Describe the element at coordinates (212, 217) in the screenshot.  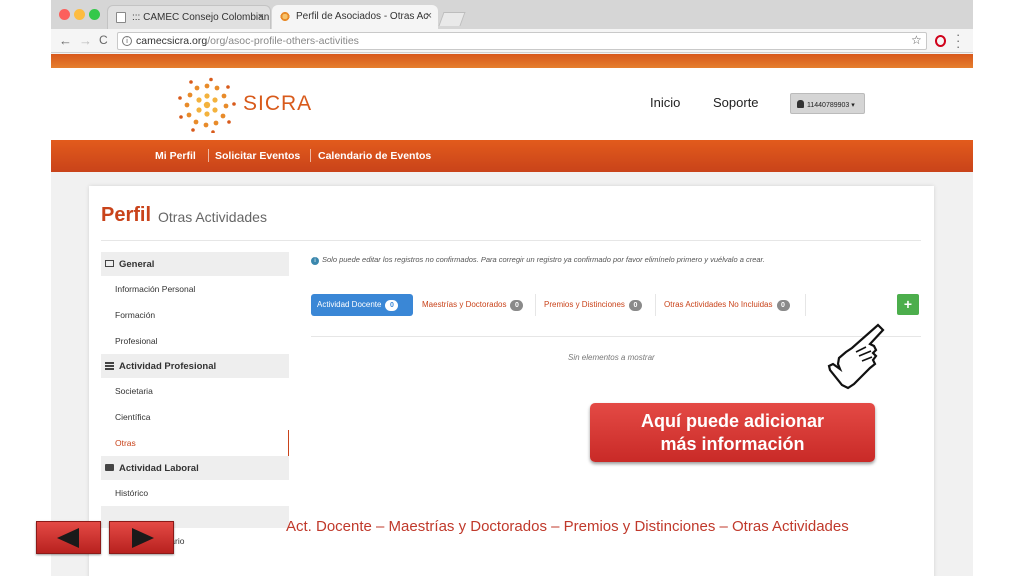
I see `page-subtitle: Otras Actividades` at that location.